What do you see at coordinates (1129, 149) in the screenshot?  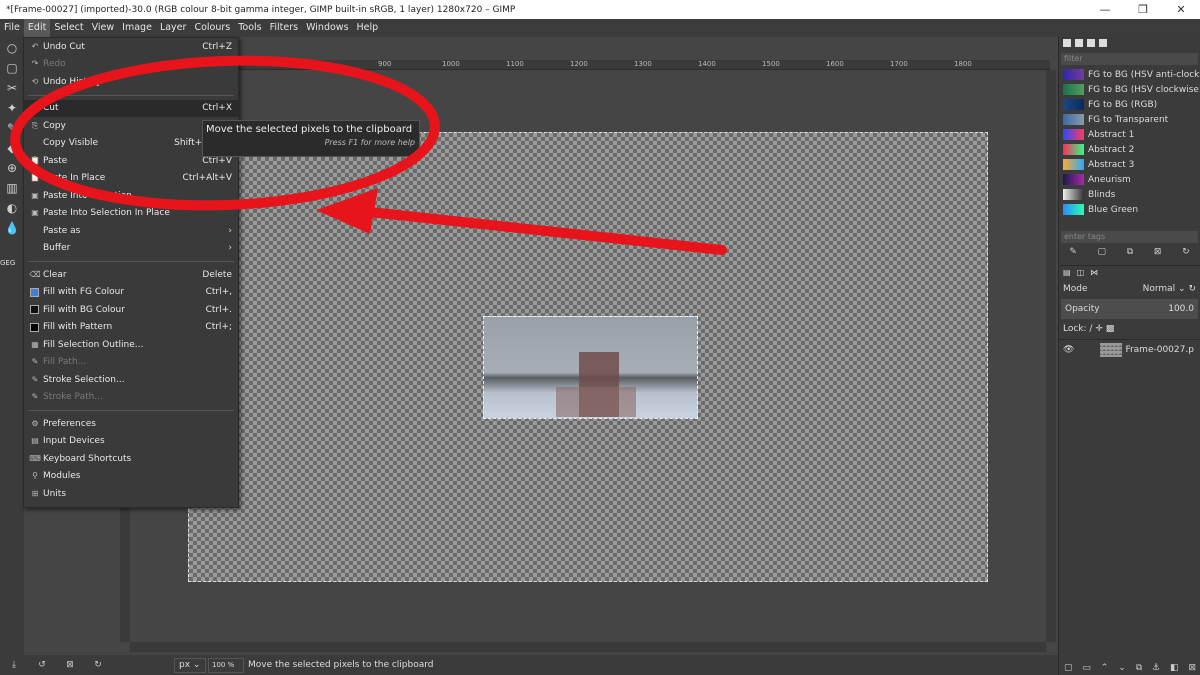 I see `gradient-item: Abstract 2` at bounding box center [1129, 149].